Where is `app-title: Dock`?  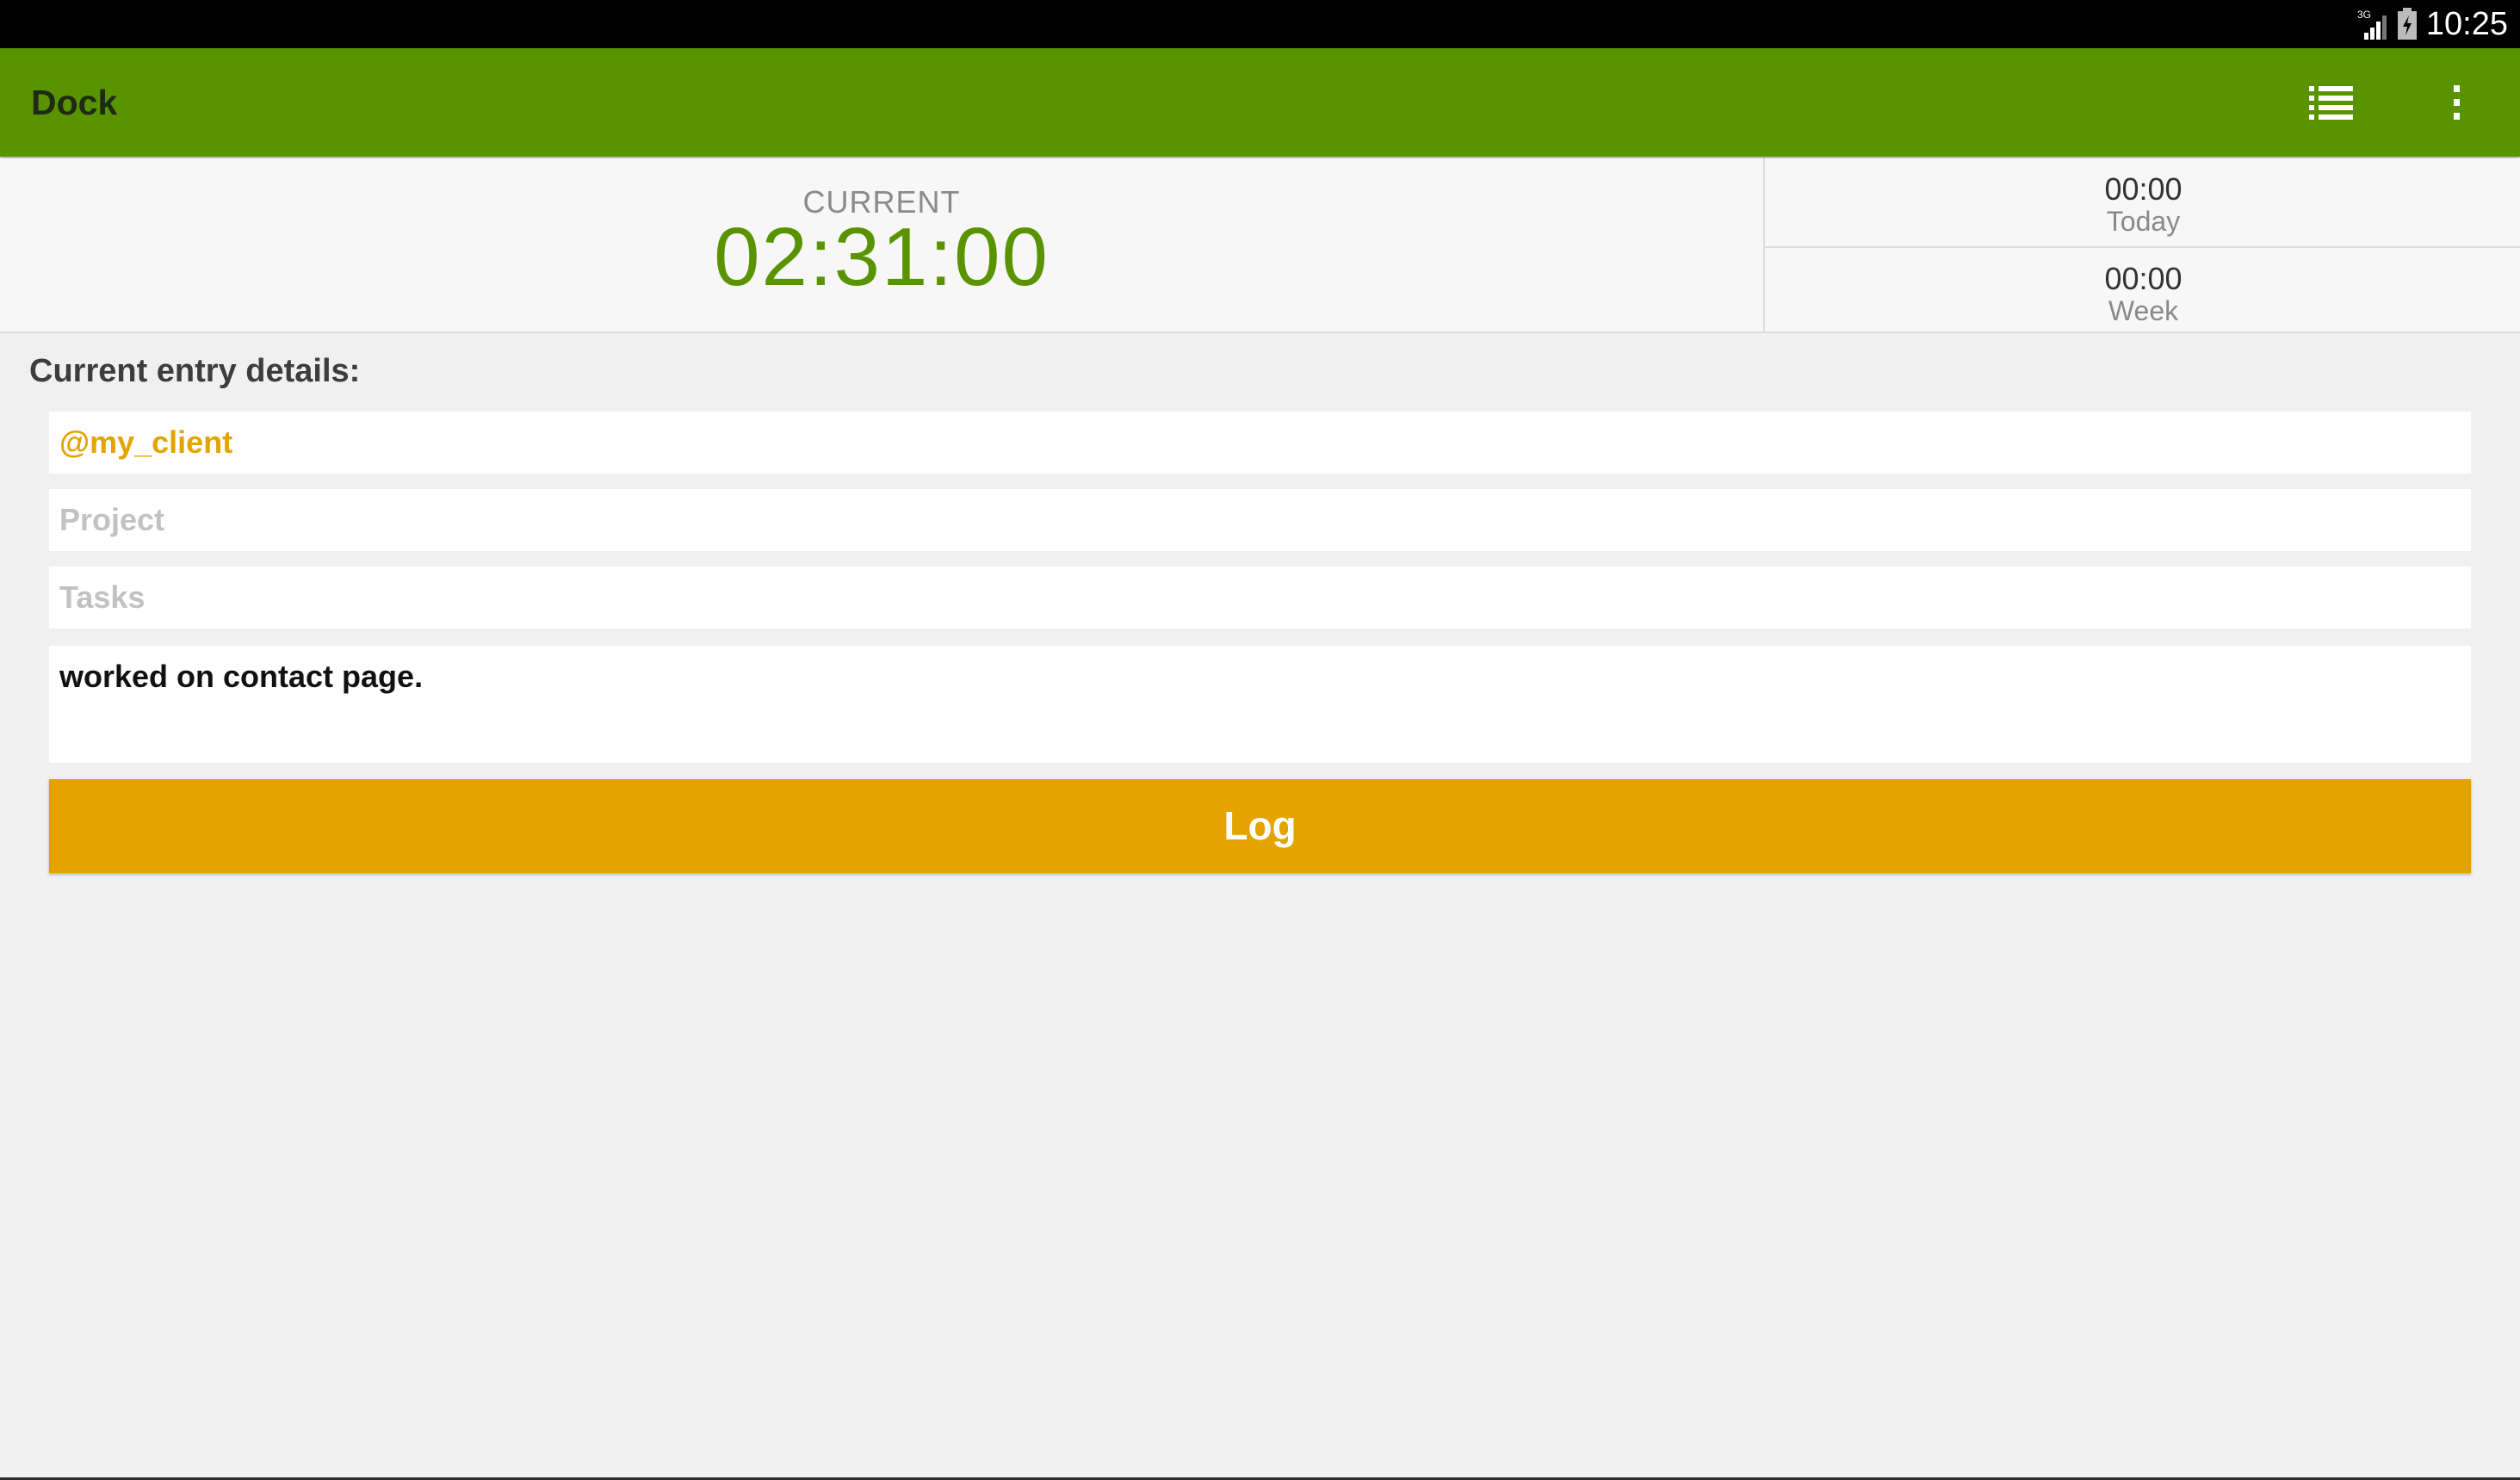
app-title: Dock is located at coordinates (75, 102).